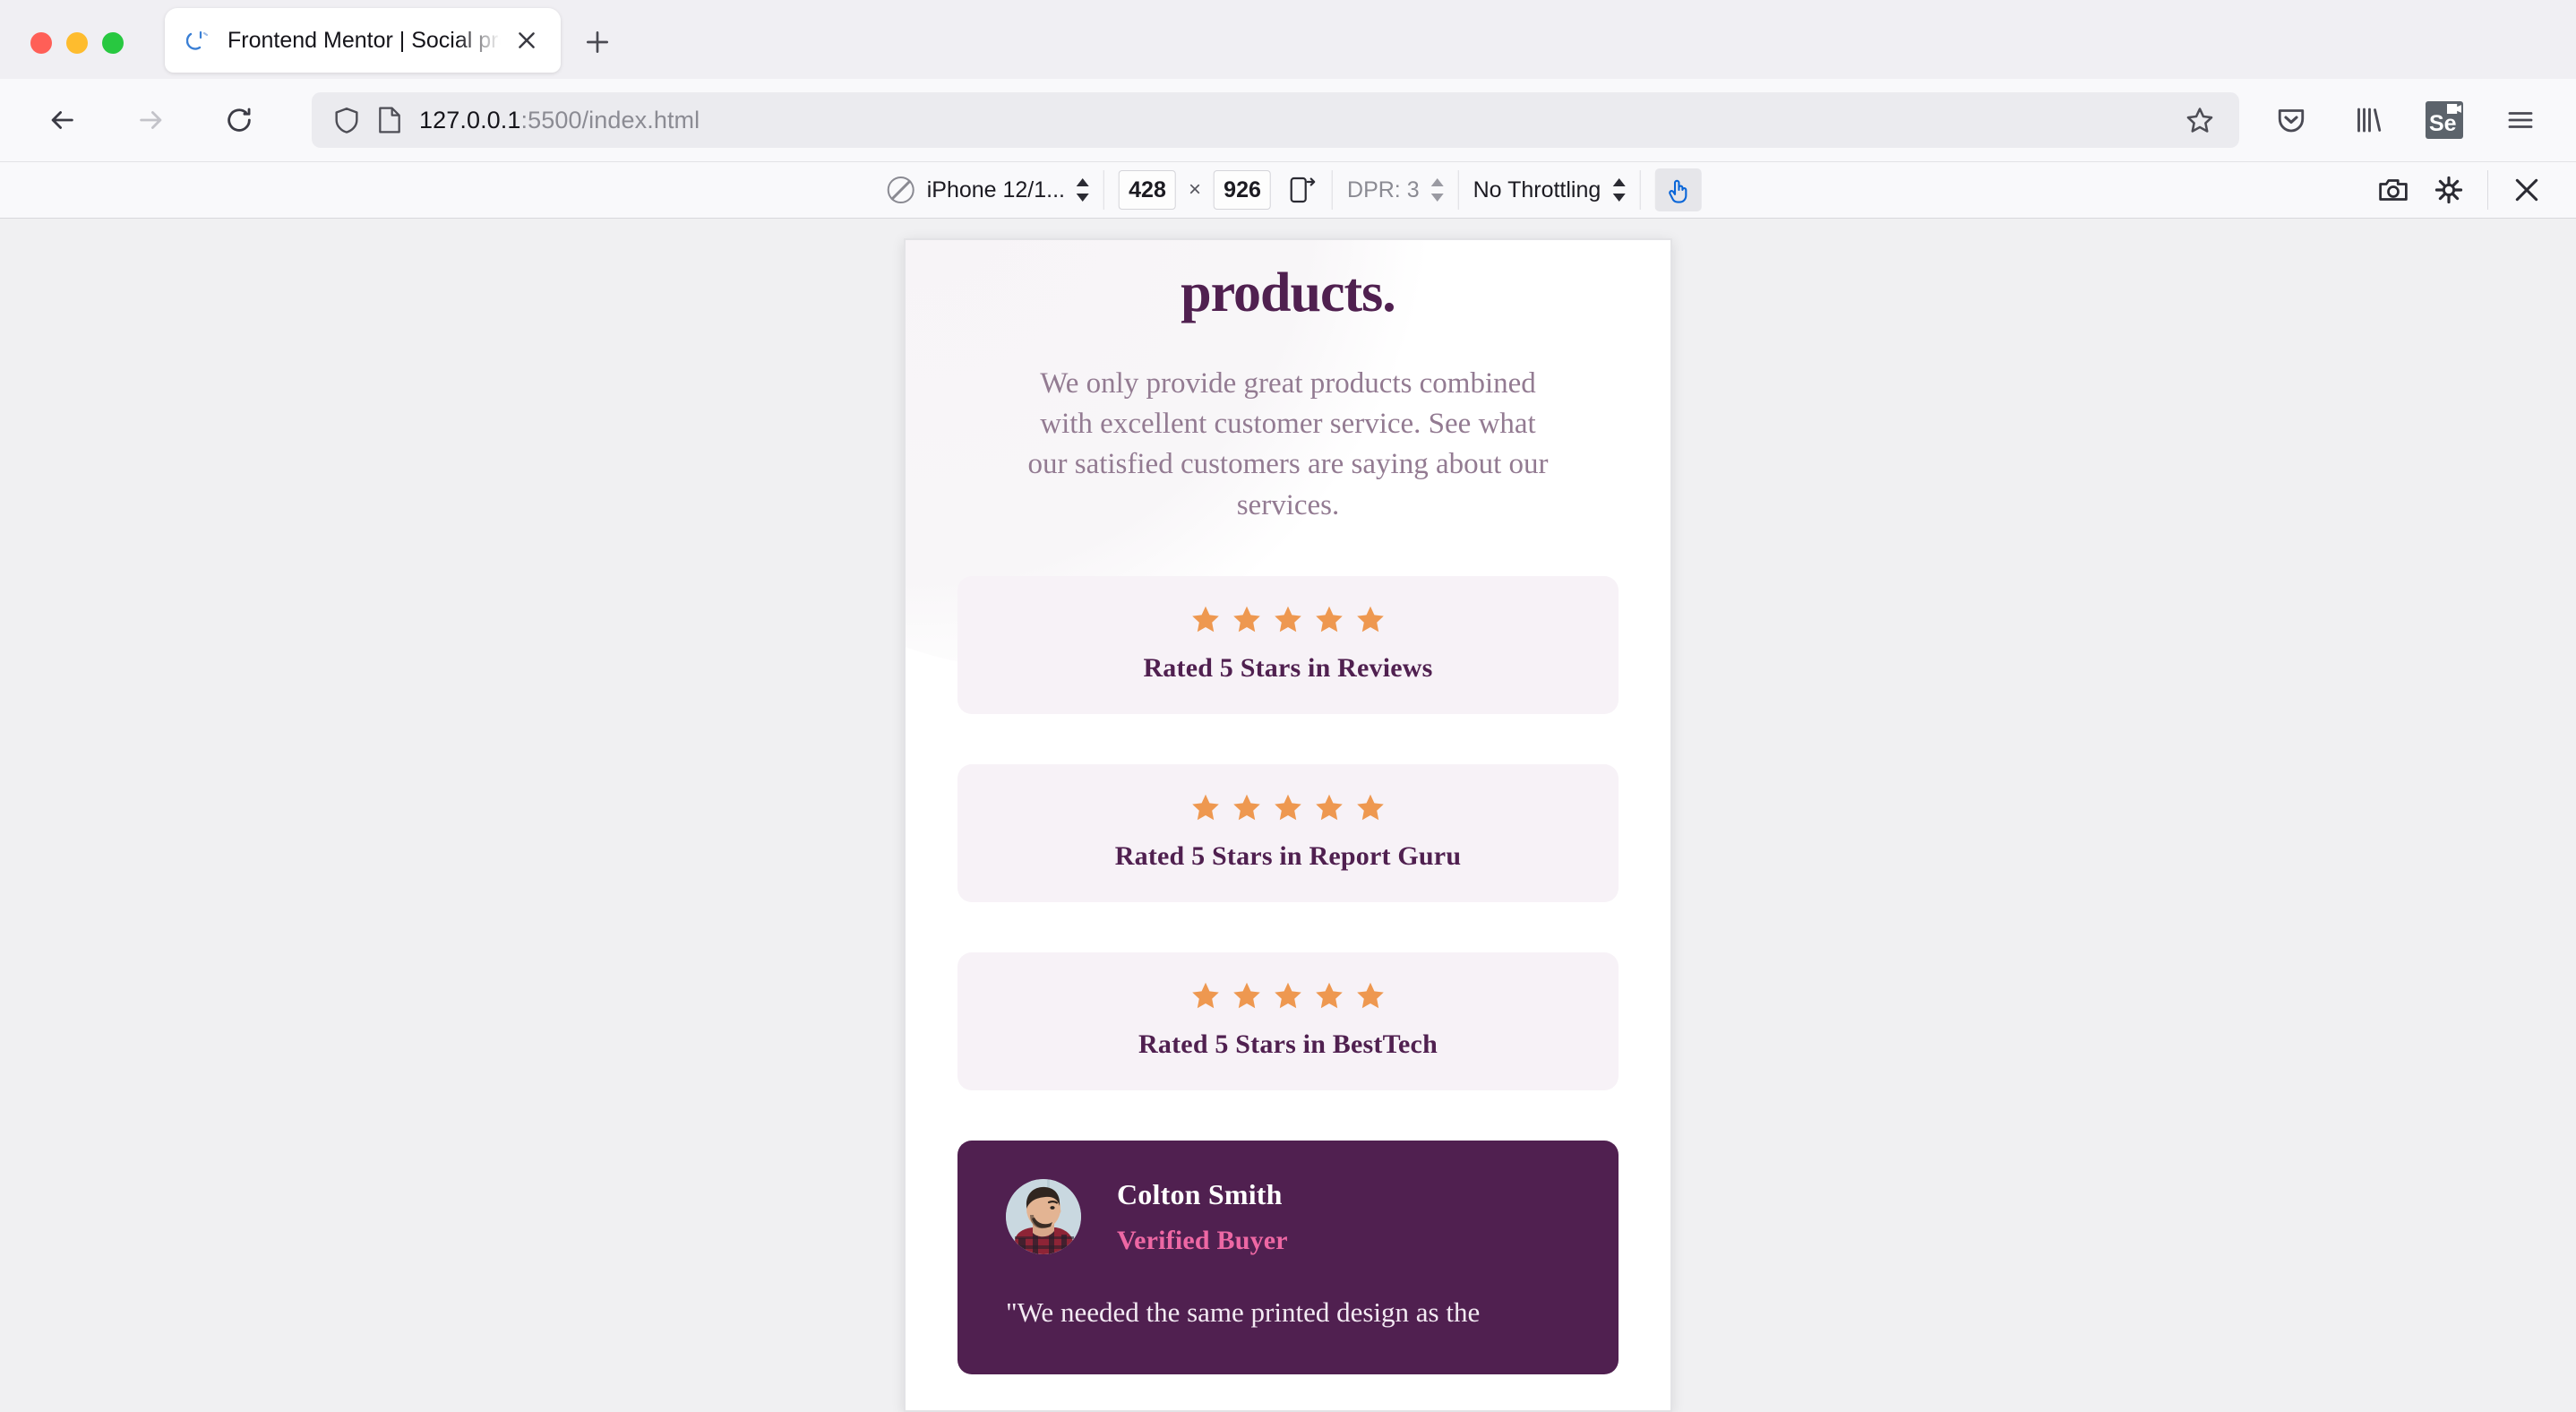 The image size is (2576, 1412). Describe the element at coordinates (197, 40) in the screenshot. I see `loading-spinner-icon` at that location.